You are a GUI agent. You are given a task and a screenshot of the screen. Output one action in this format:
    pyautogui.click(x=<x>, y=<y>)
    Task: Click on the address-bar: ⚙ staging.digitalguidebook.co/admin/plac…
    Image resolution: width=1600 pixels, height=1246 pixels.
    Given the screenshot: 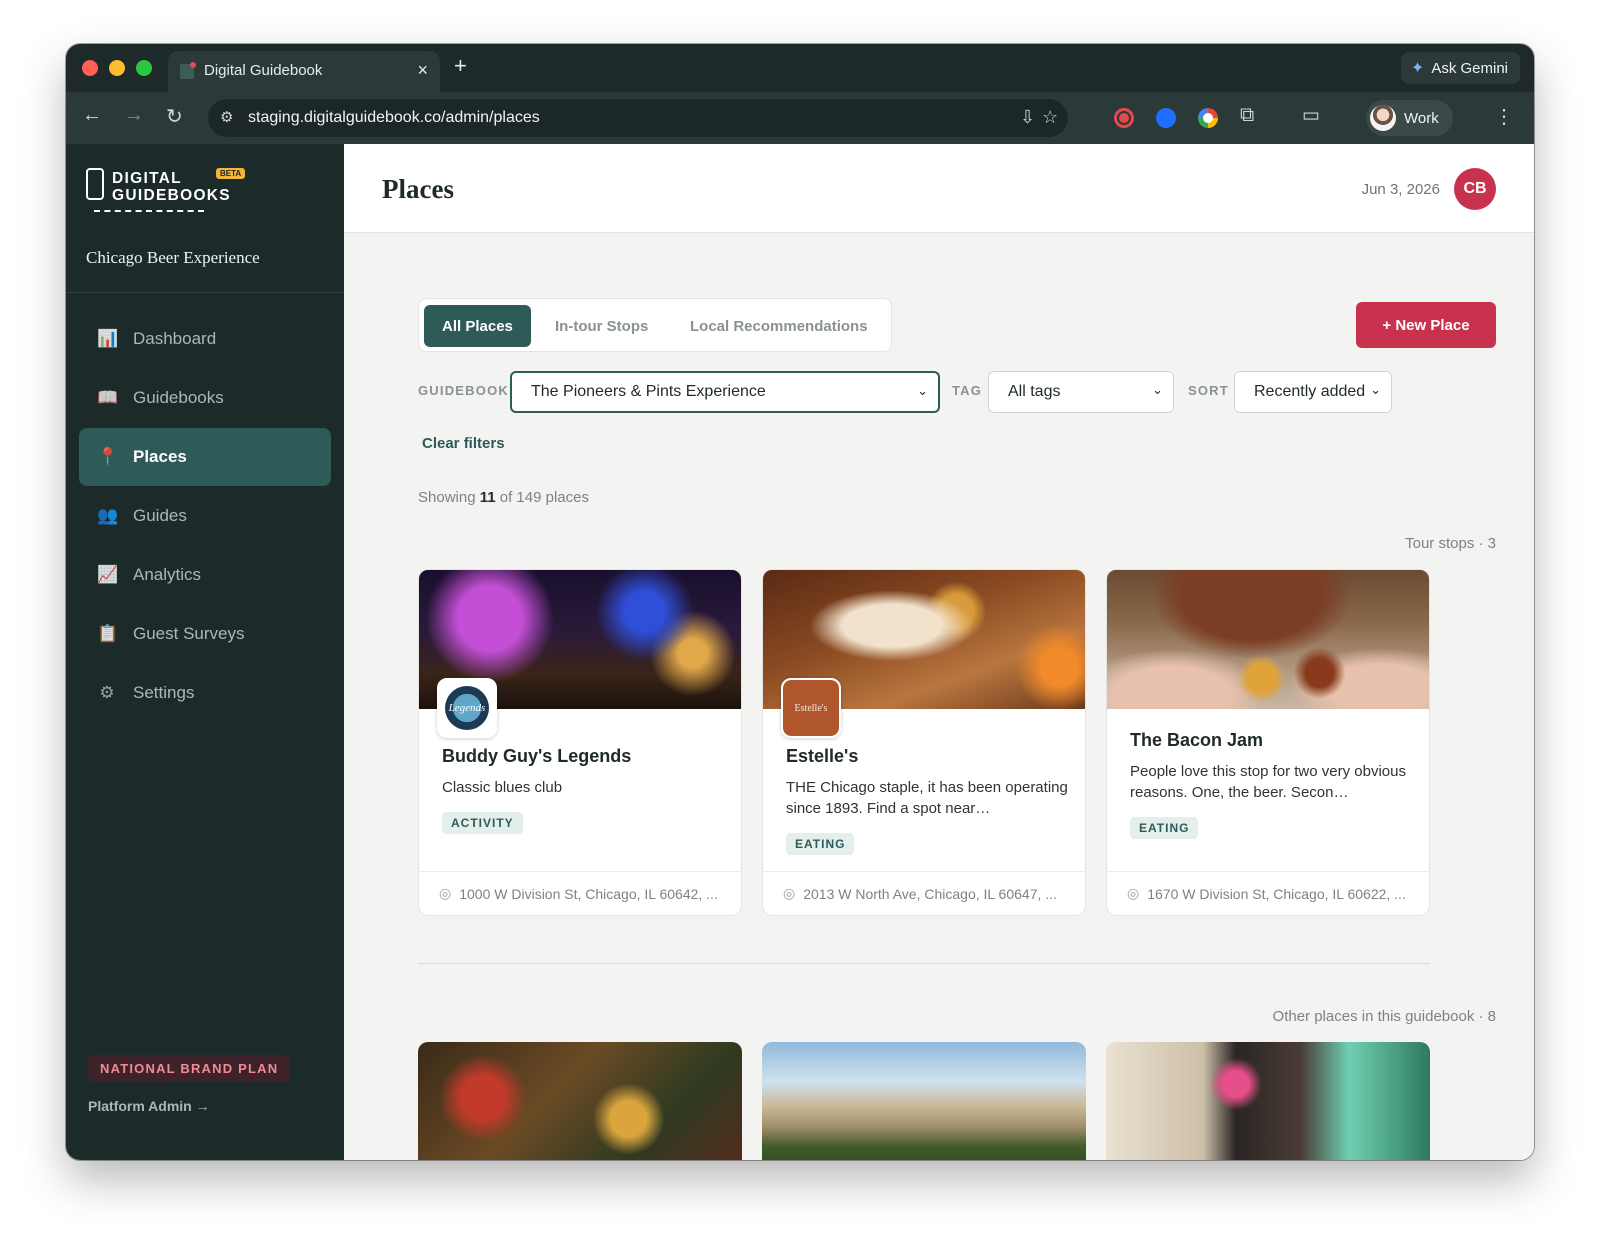 What is the action you would take?
    pyautogui.click(x=638, y=118)
    